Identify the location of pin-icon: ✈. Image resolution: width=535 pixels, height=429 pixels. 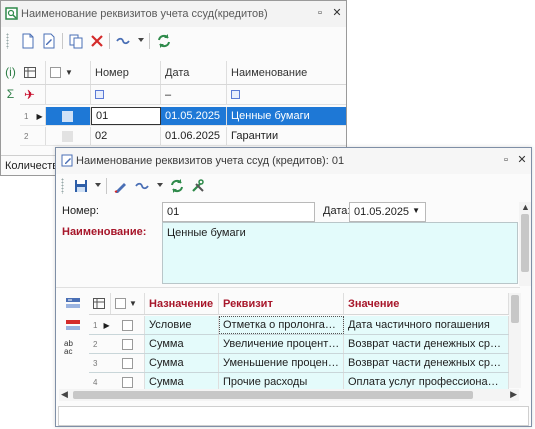
(33, 94).